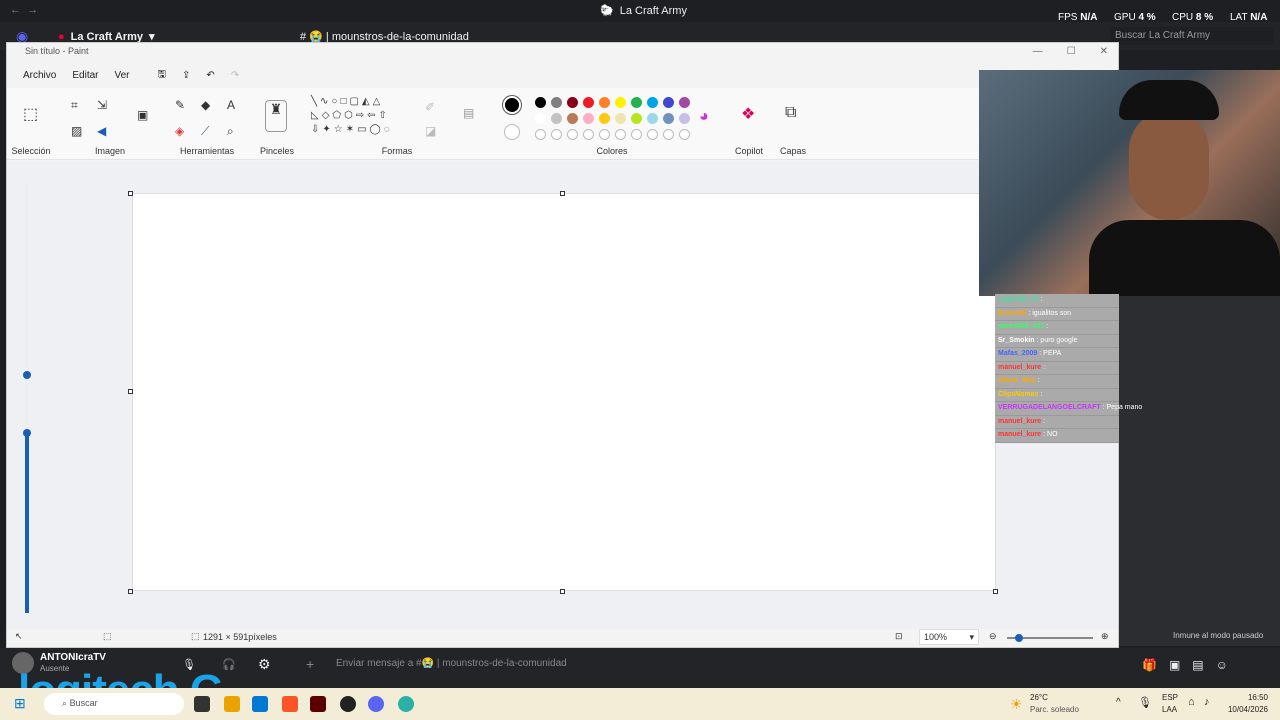 The height and width of the screenshot is (720, 1280). I want to click on menu-ver: Ver, so click(121, 75).